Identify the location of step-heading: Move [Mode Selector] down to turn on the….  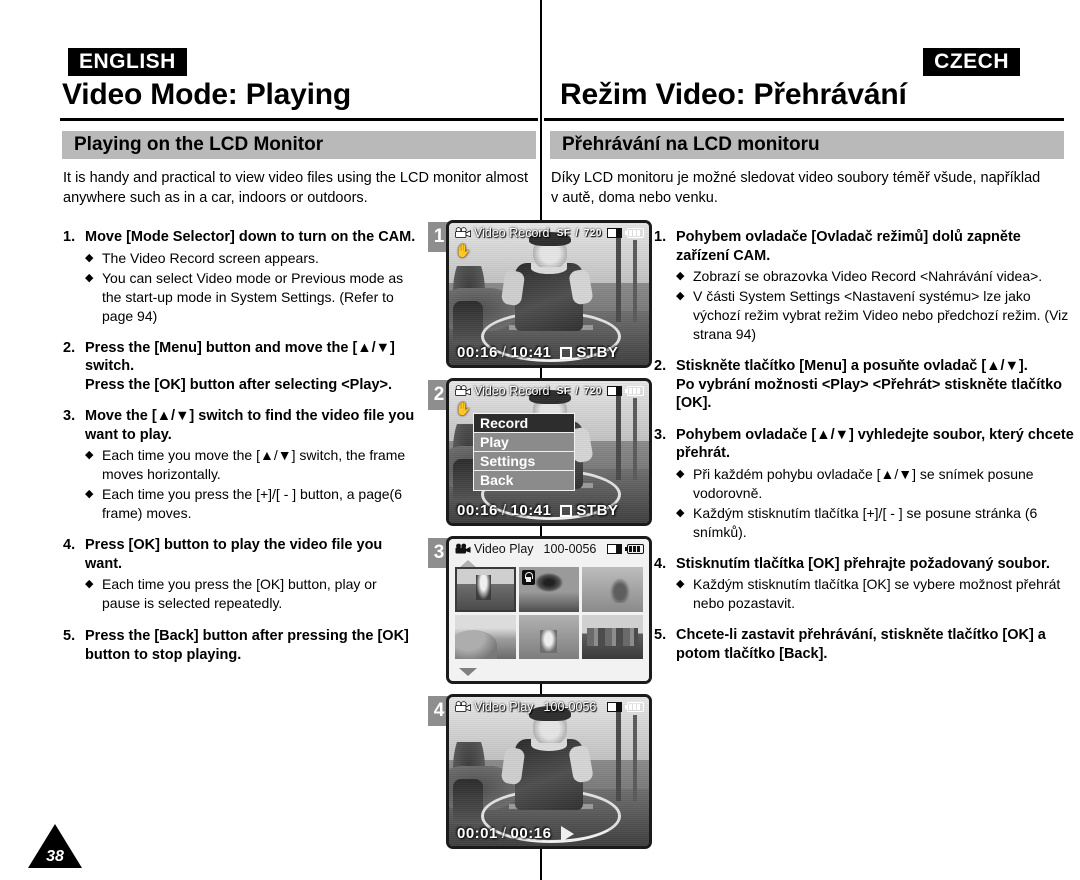
(250, 237).